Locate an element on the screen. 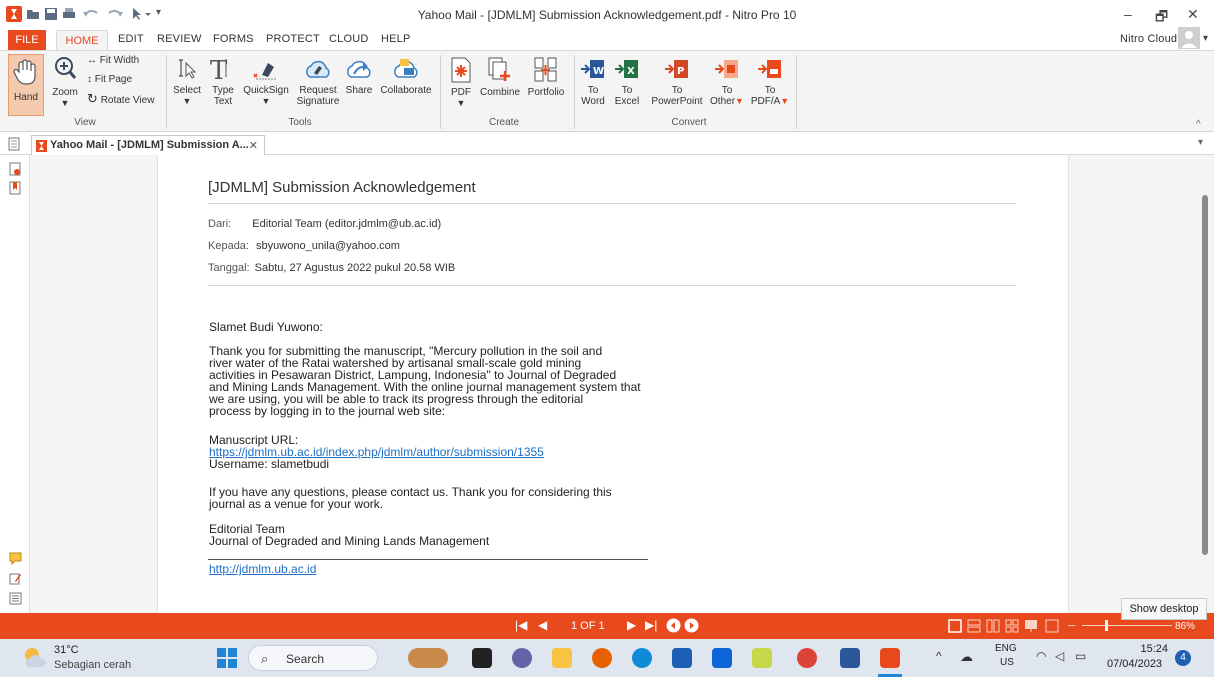 The height and width of the screenshot is (677, 1214). notepad-icon is located at coordinates (762, 658).